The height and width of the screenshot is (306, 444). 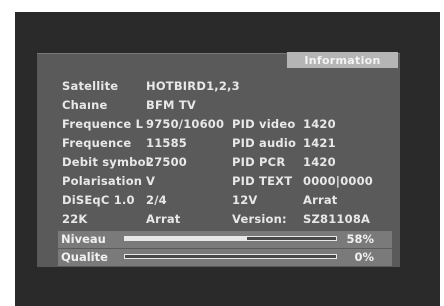 I want to click on satellite-value: HOTBIRD1,2,3, so click(x=193, y=86).